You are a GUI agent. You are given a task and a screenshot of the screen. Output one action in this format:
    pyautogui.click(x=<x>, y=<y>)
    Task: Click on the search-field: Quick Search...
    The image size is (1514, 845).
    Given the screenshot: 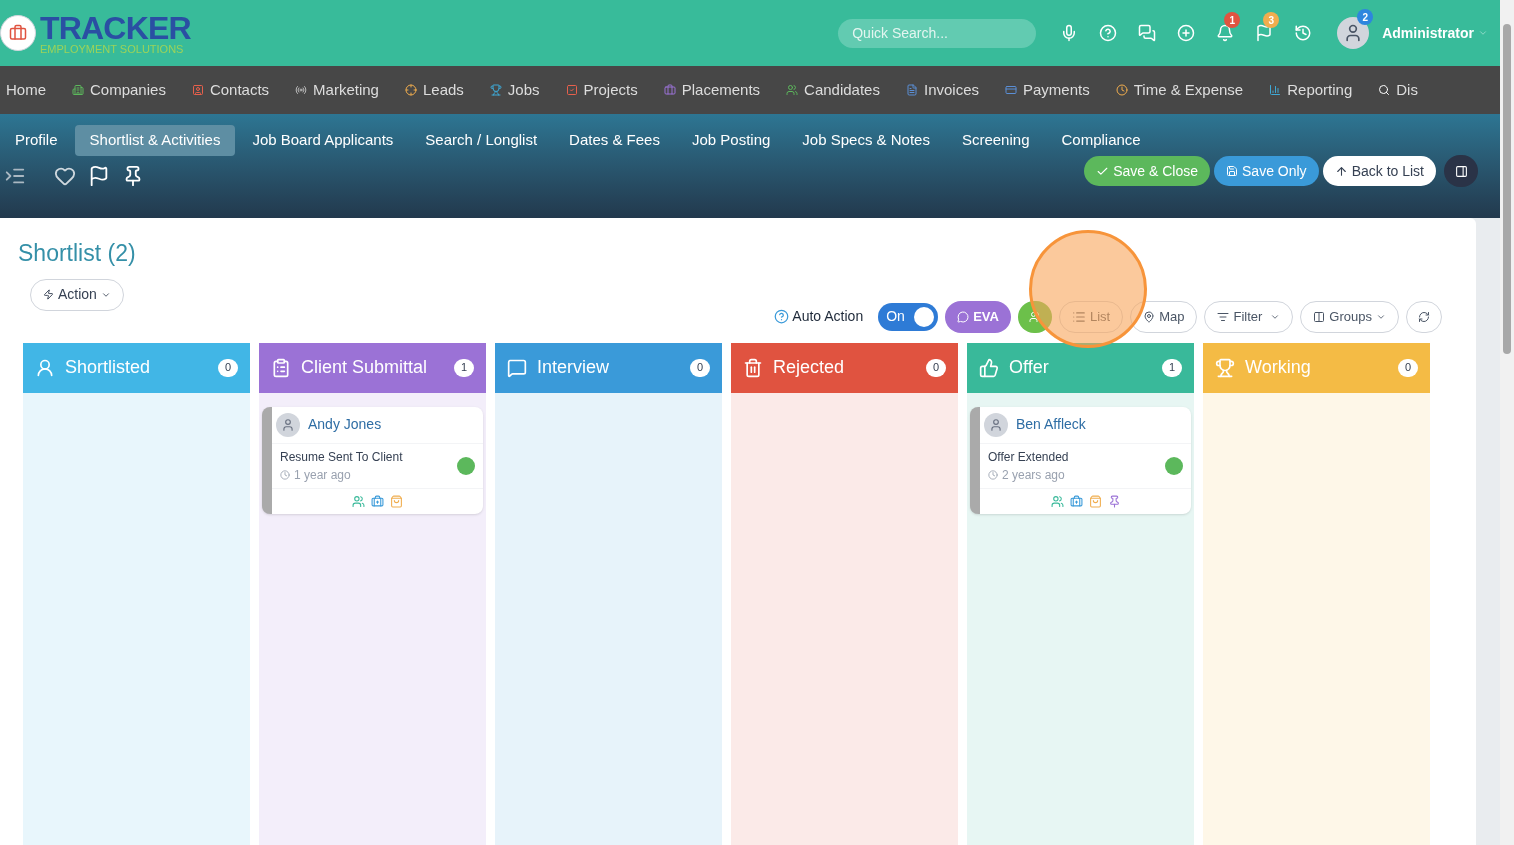 What is the action you would take?
    pyautogui.click(x=937, y=33)
    